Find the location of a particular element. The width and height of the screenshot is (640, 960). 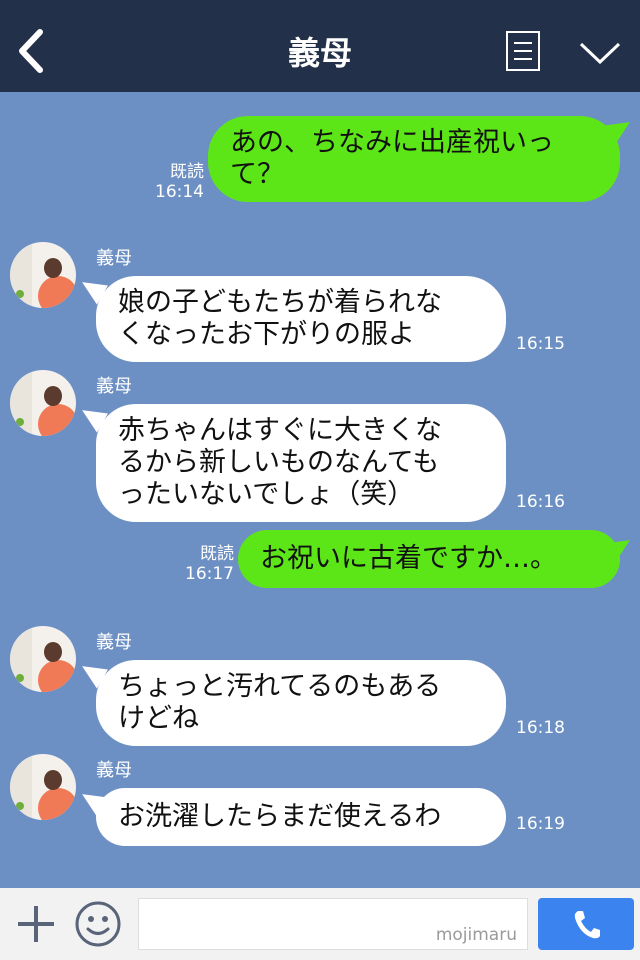

message-line: ちょっと汚れてるのもある is located at coordinates (280, 686).